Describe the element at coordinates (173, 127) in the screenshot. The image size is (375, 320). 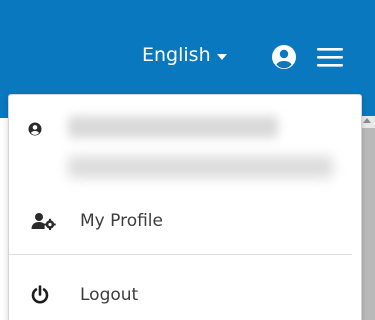
I see `redacted-user-name` at that location.